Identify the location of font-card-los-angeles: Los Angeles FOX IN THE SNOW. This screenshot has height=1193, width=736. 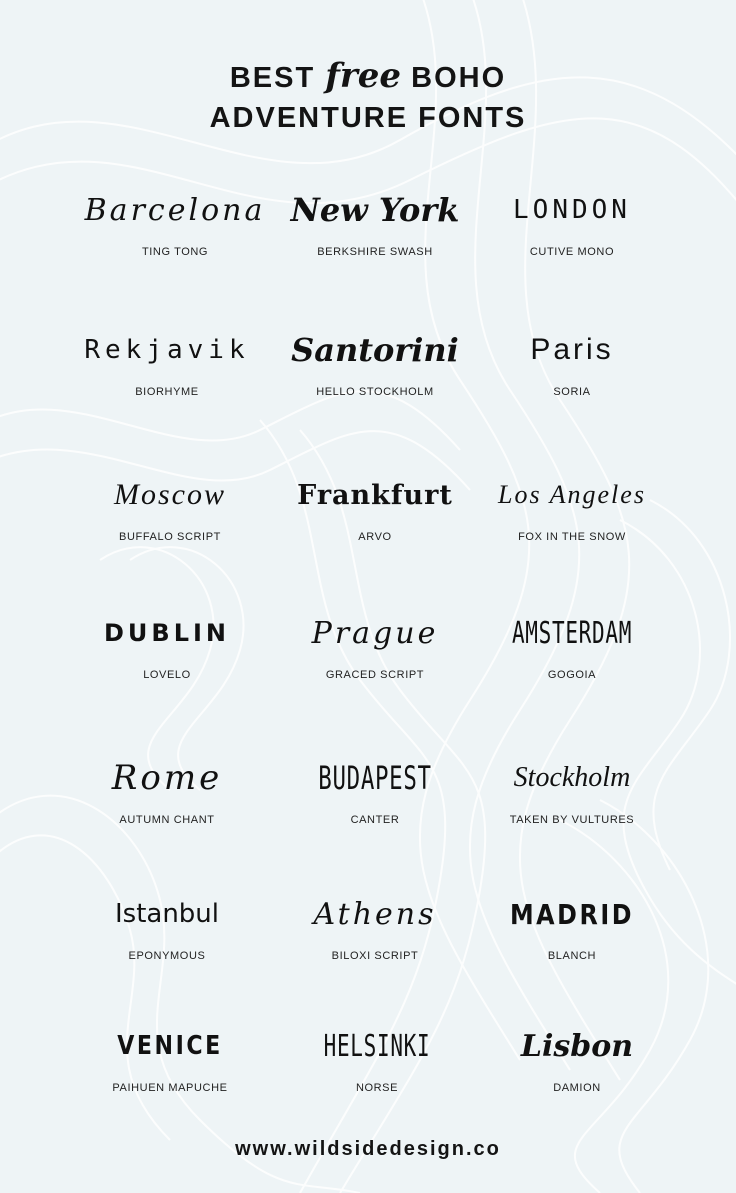
(572, 504).